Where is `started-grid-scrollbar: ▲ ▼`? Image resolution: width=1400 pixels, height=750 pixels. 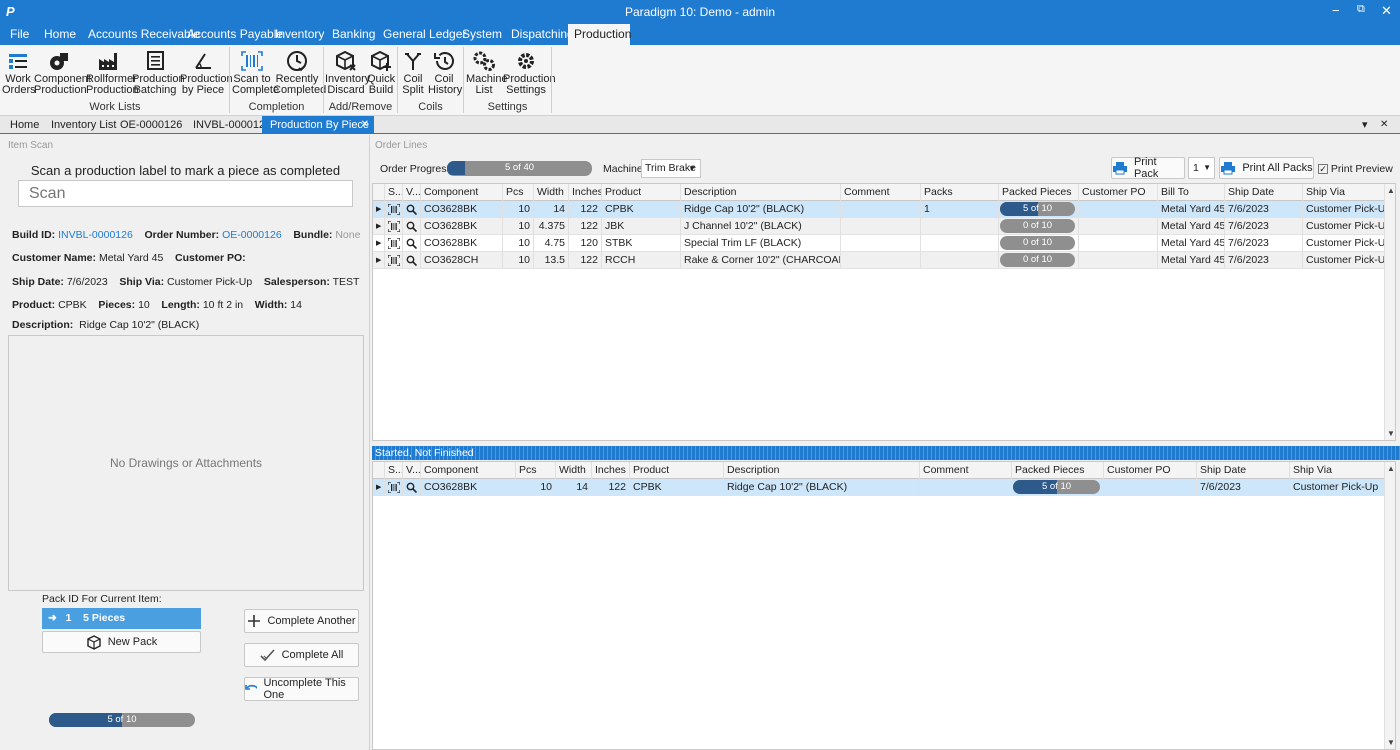 started-grid-scrollbar: ▲ ▼ is located at coordinates (1389, 605).